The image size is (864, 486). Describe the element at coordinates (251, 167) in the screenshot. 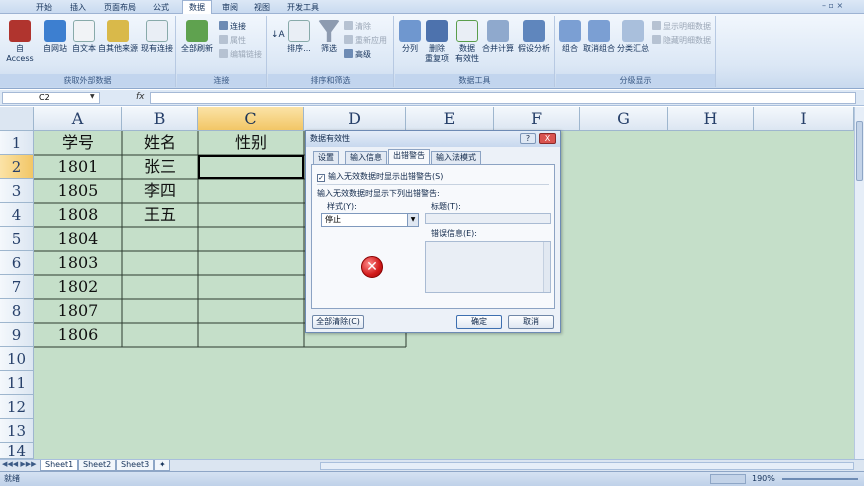

I see `active-cell-cursor` at that location.